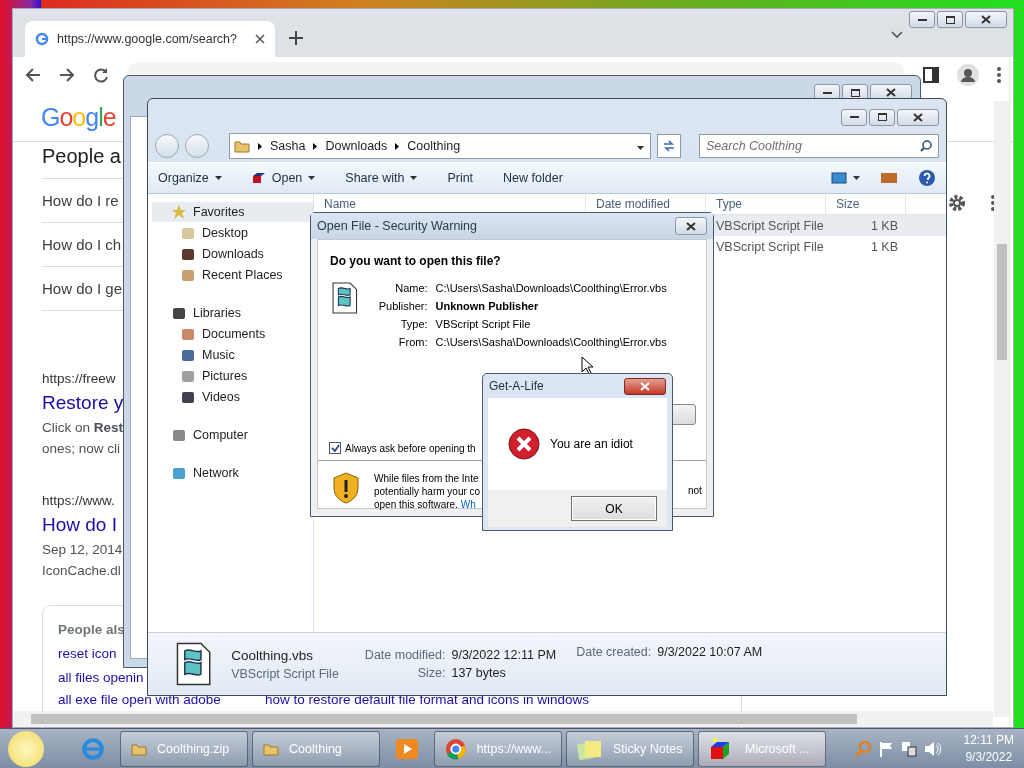  Describe the element at coordinates (968, 75) in the screenshot. I see `profile-icon` at that location.